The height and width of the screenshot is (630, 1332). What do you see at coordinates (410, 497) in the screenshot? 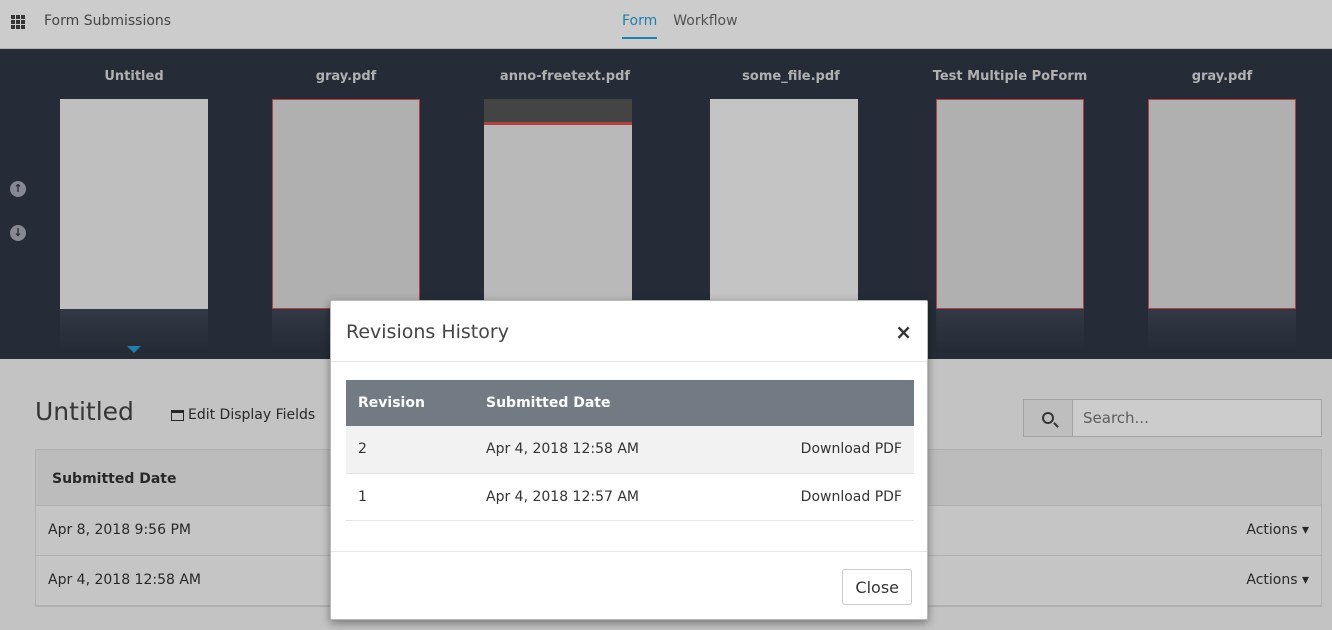
I see `revision-number: 1` at bounding box center [410, 497].